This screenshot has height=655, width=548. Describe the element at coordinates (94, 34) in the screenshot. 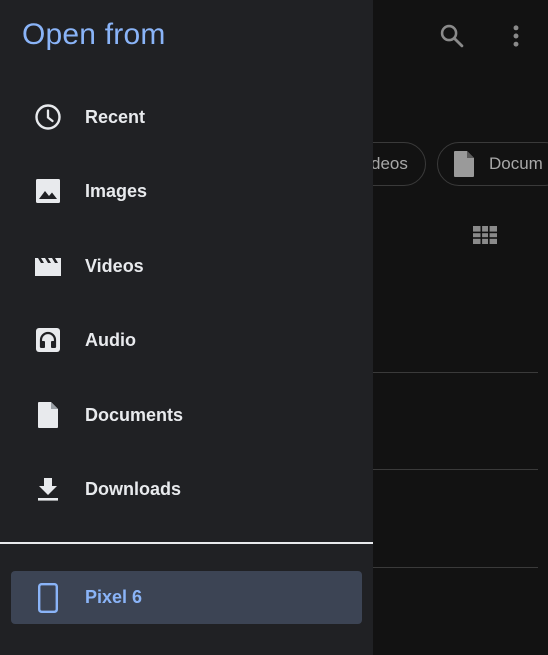

I see `drawer-title: Open from` at that location.